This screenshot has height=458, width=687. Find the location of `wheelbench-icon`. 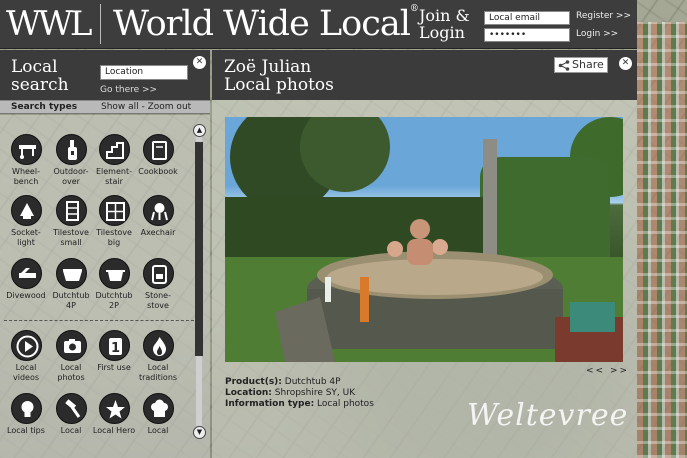

wheelbench-icon is located at coordinates (26, 149).